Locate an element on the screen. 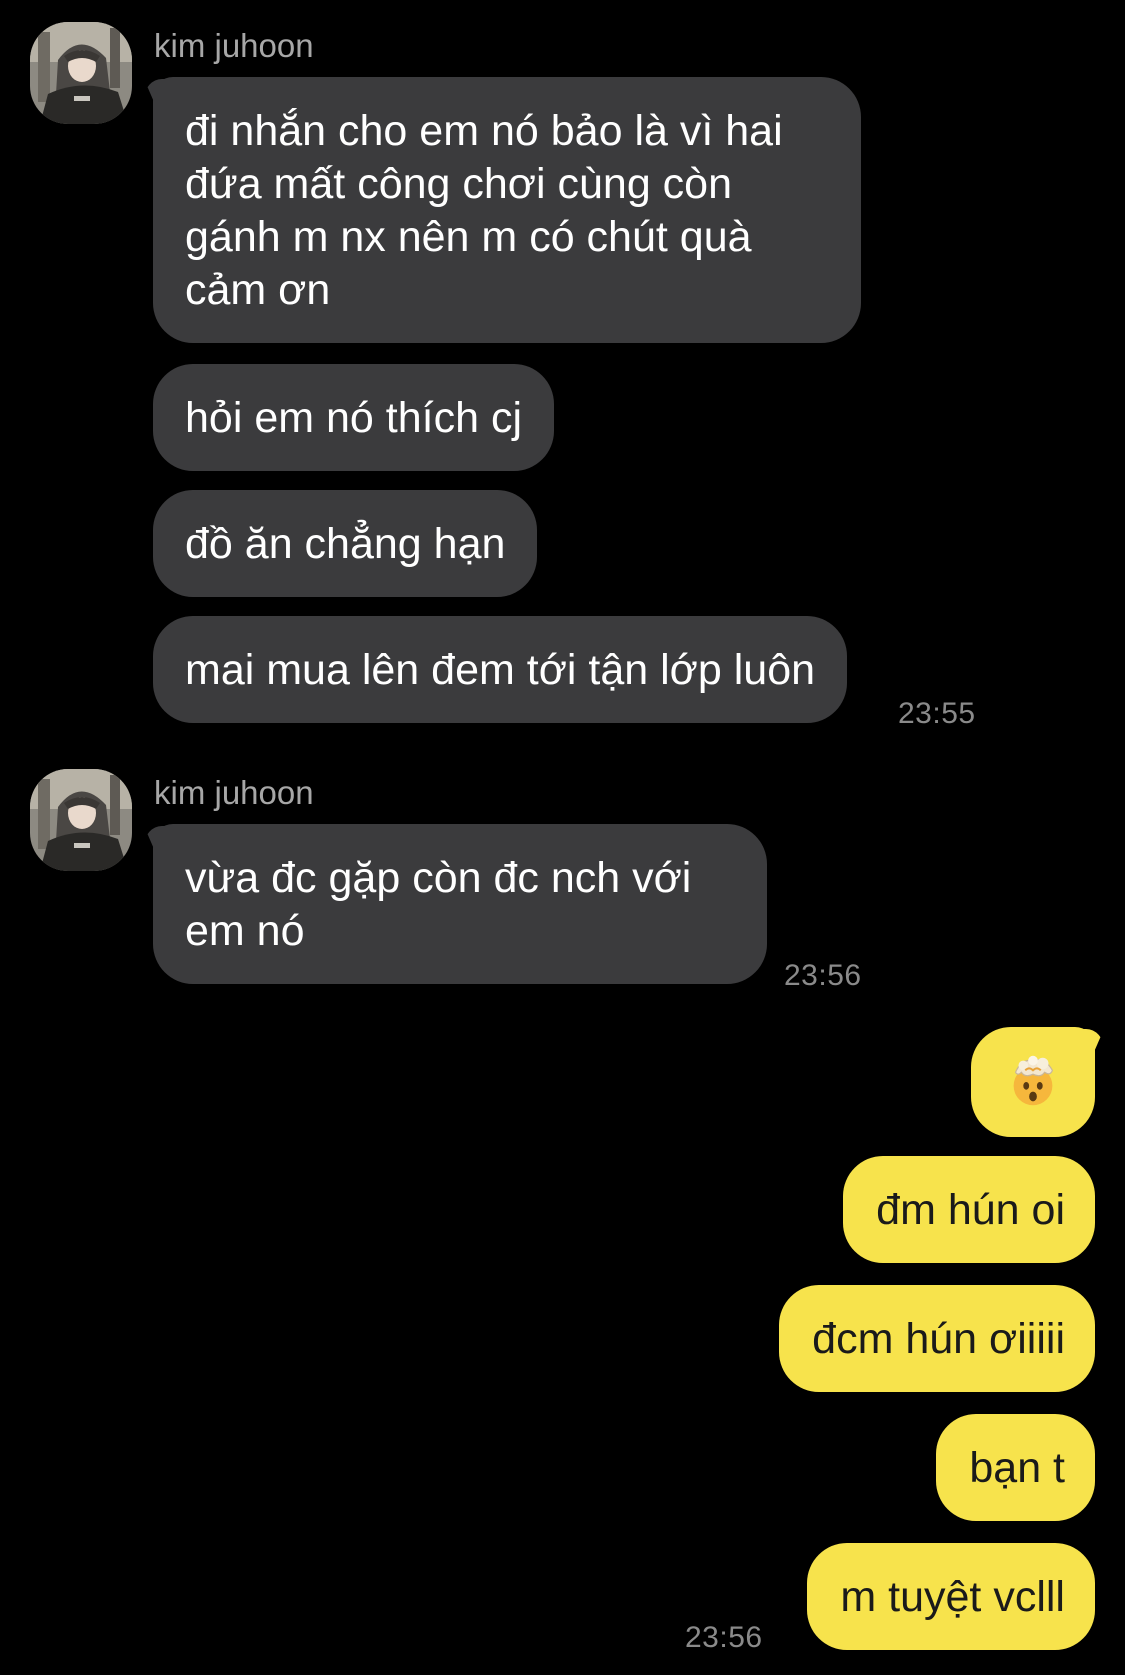 Image resolution: width=1125 pixels, height=1675 pixels. incoming-message-bubble: hỏi em nó thích cj is located at coordinates (354, 417).